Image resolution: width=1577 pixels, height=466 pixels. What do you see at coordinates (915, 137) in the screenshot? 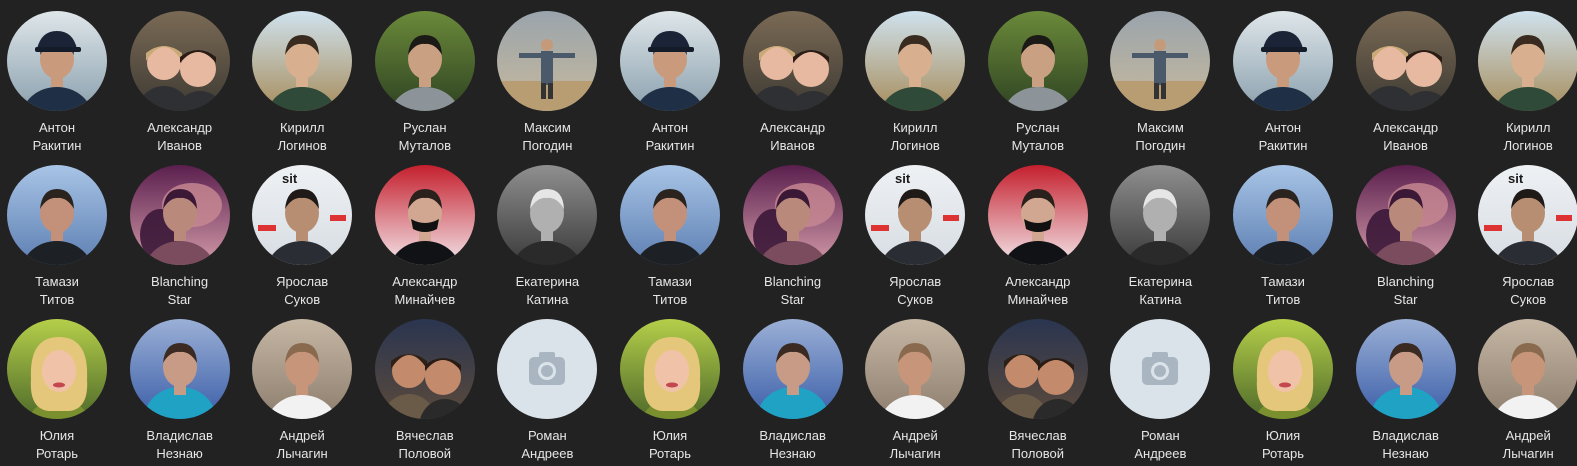
I see `friend-name: Кирилл Логинов` at bounding box center [915, 137].